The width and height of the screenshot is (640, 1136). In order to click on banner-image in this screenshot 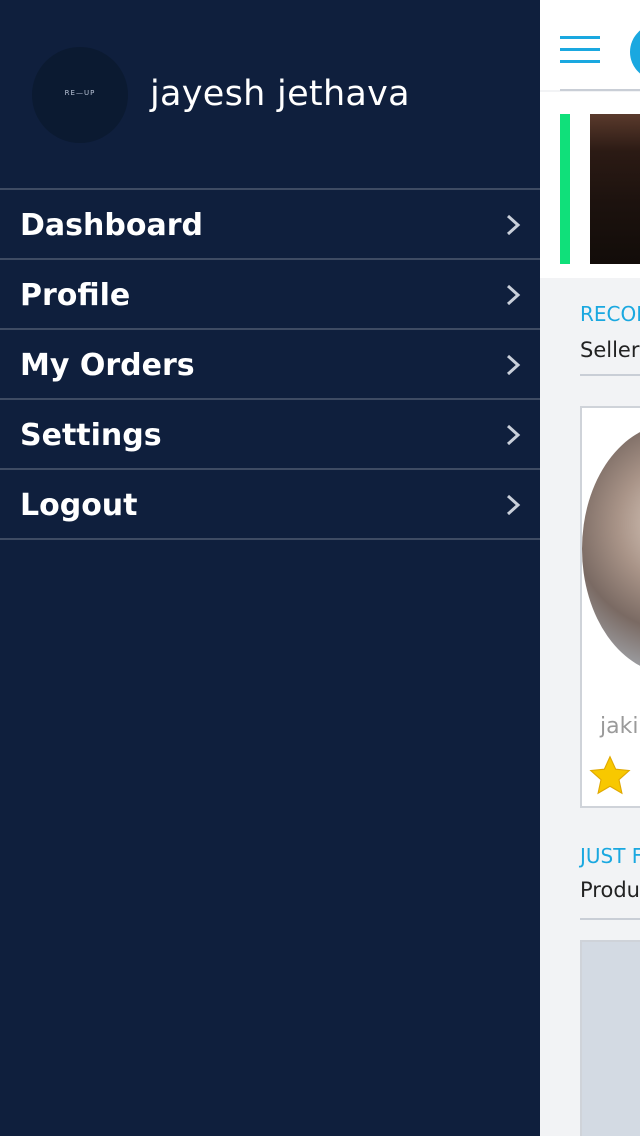, I will do `click(615, 189)`.